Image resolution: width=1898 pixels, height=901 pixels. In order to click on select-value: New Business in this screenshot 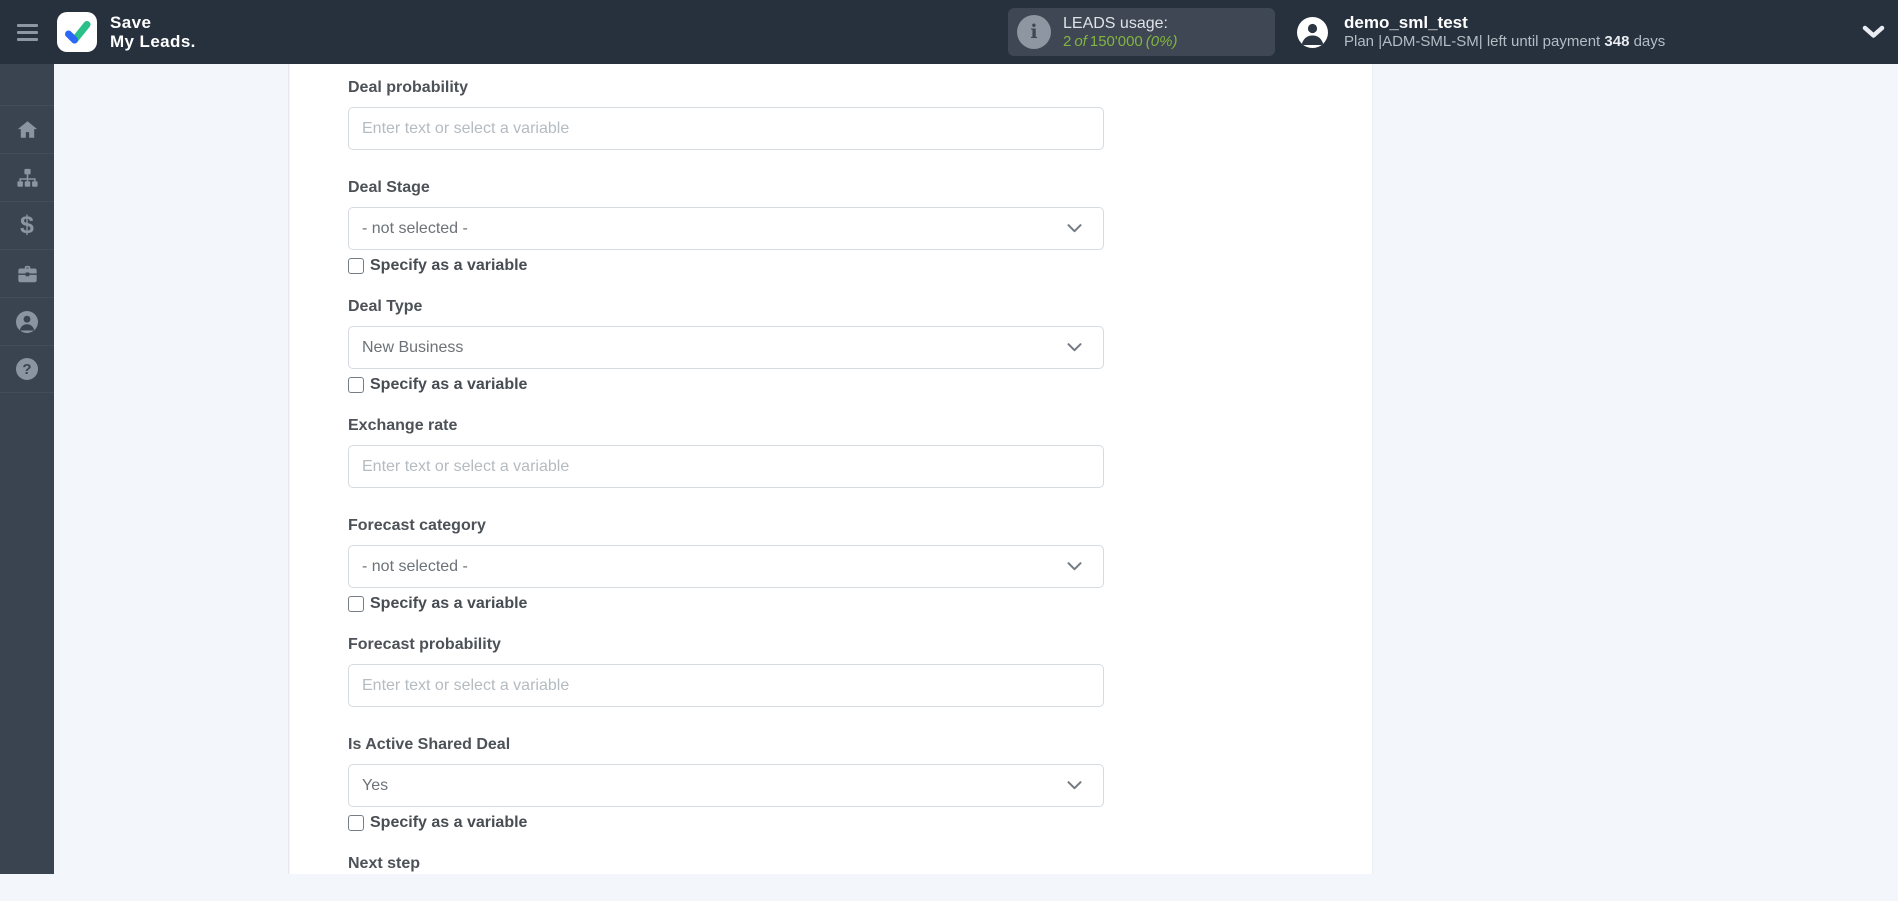, I will do `click(413, 347)`.